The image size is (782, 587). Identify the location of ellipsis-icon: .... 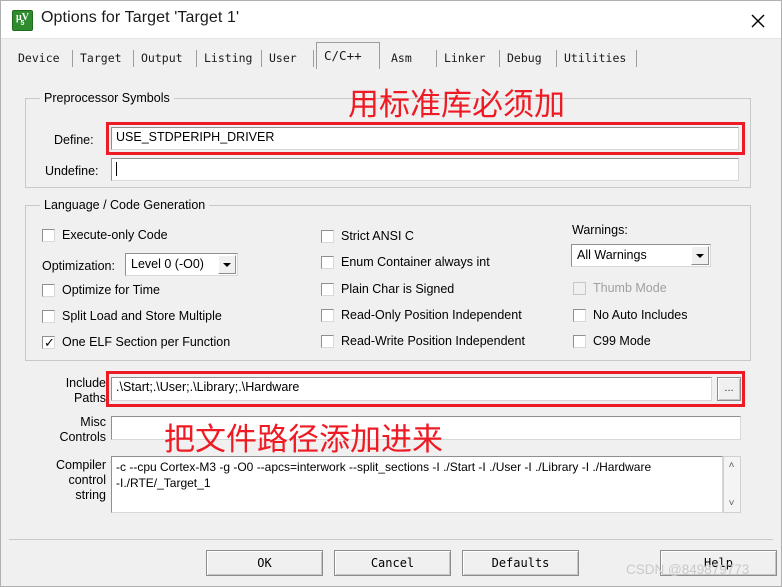
(729, 388).